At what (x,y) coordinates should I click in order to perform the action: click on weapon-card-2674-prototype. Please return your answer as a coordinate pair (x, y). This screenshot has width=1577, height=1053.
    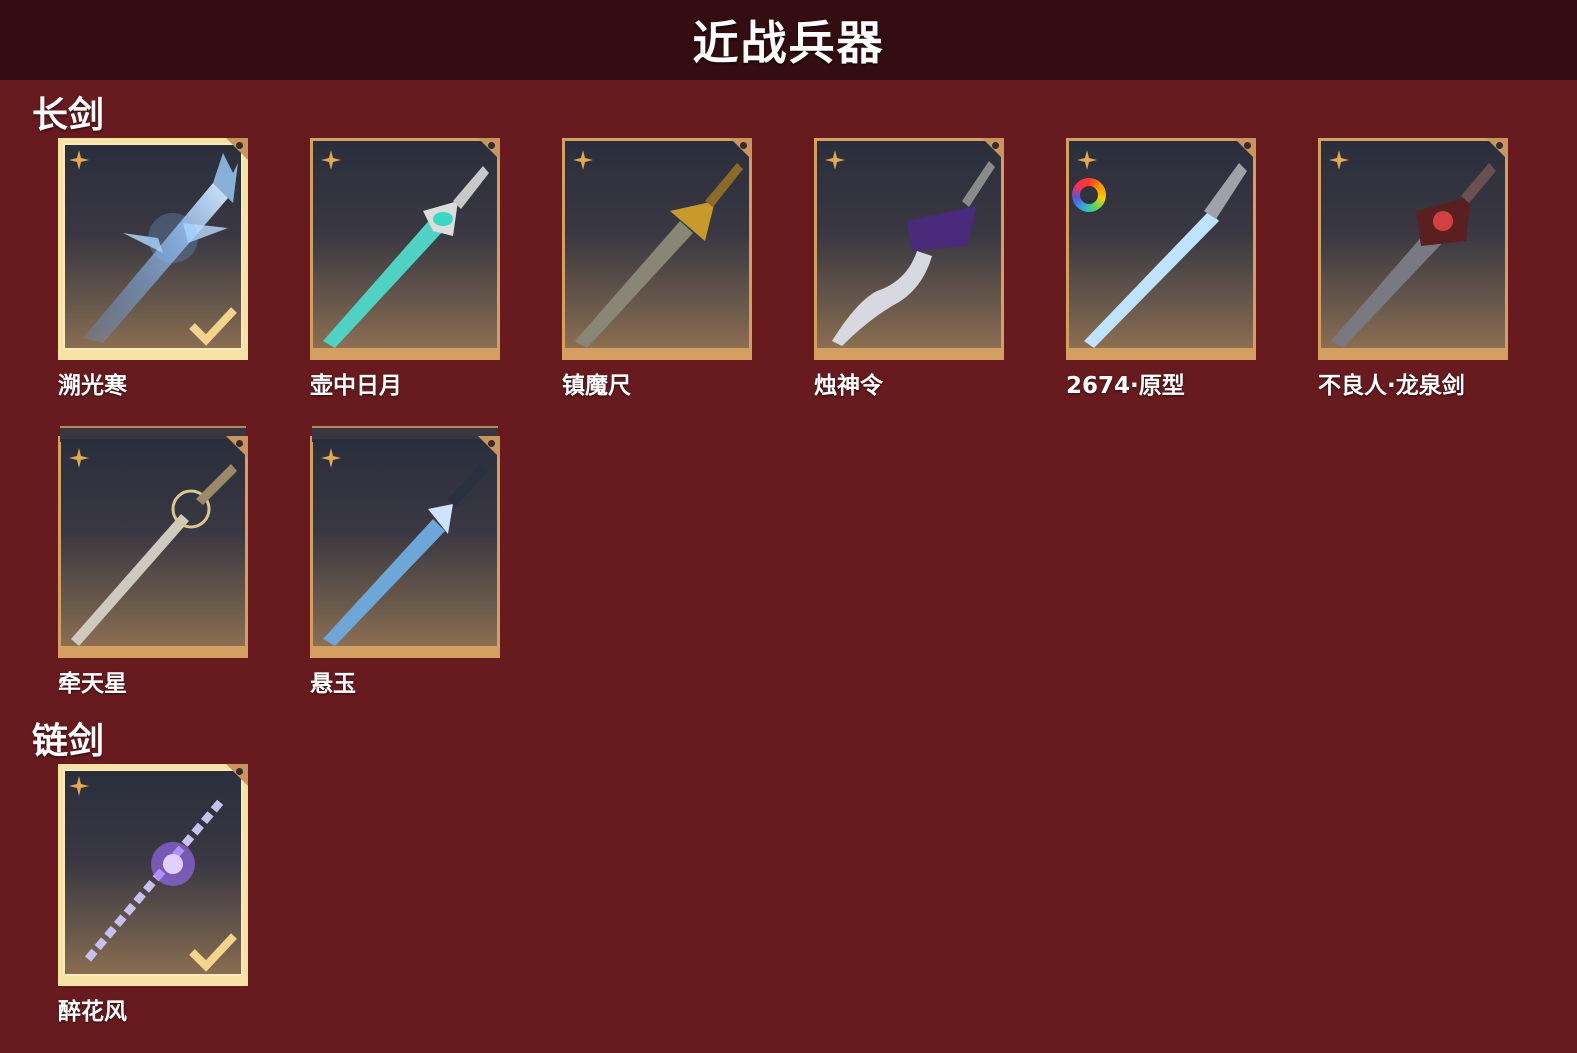
    Looking at the image, I should click on (1161, 249).